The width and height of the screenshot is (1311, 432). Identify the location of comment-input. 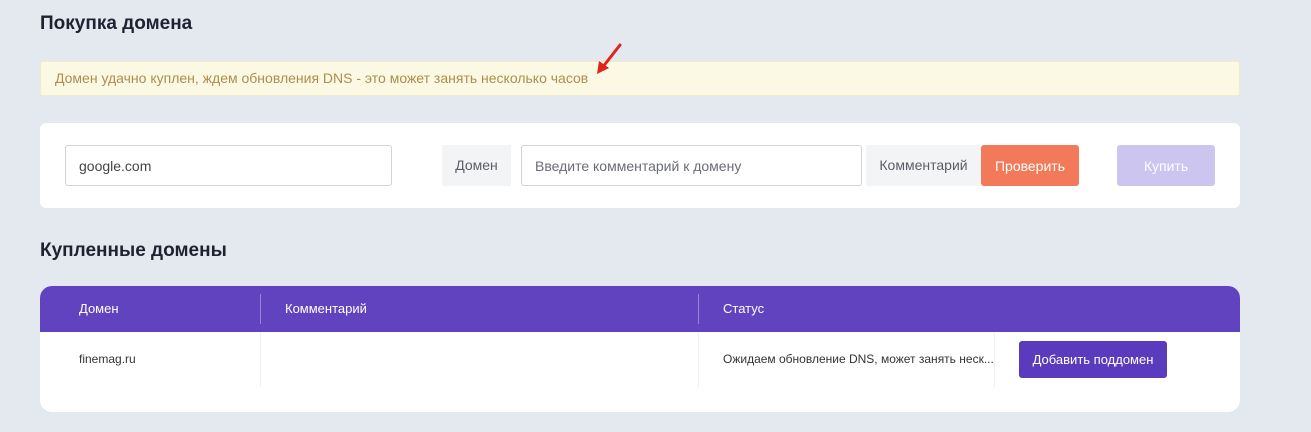
(691, 165).